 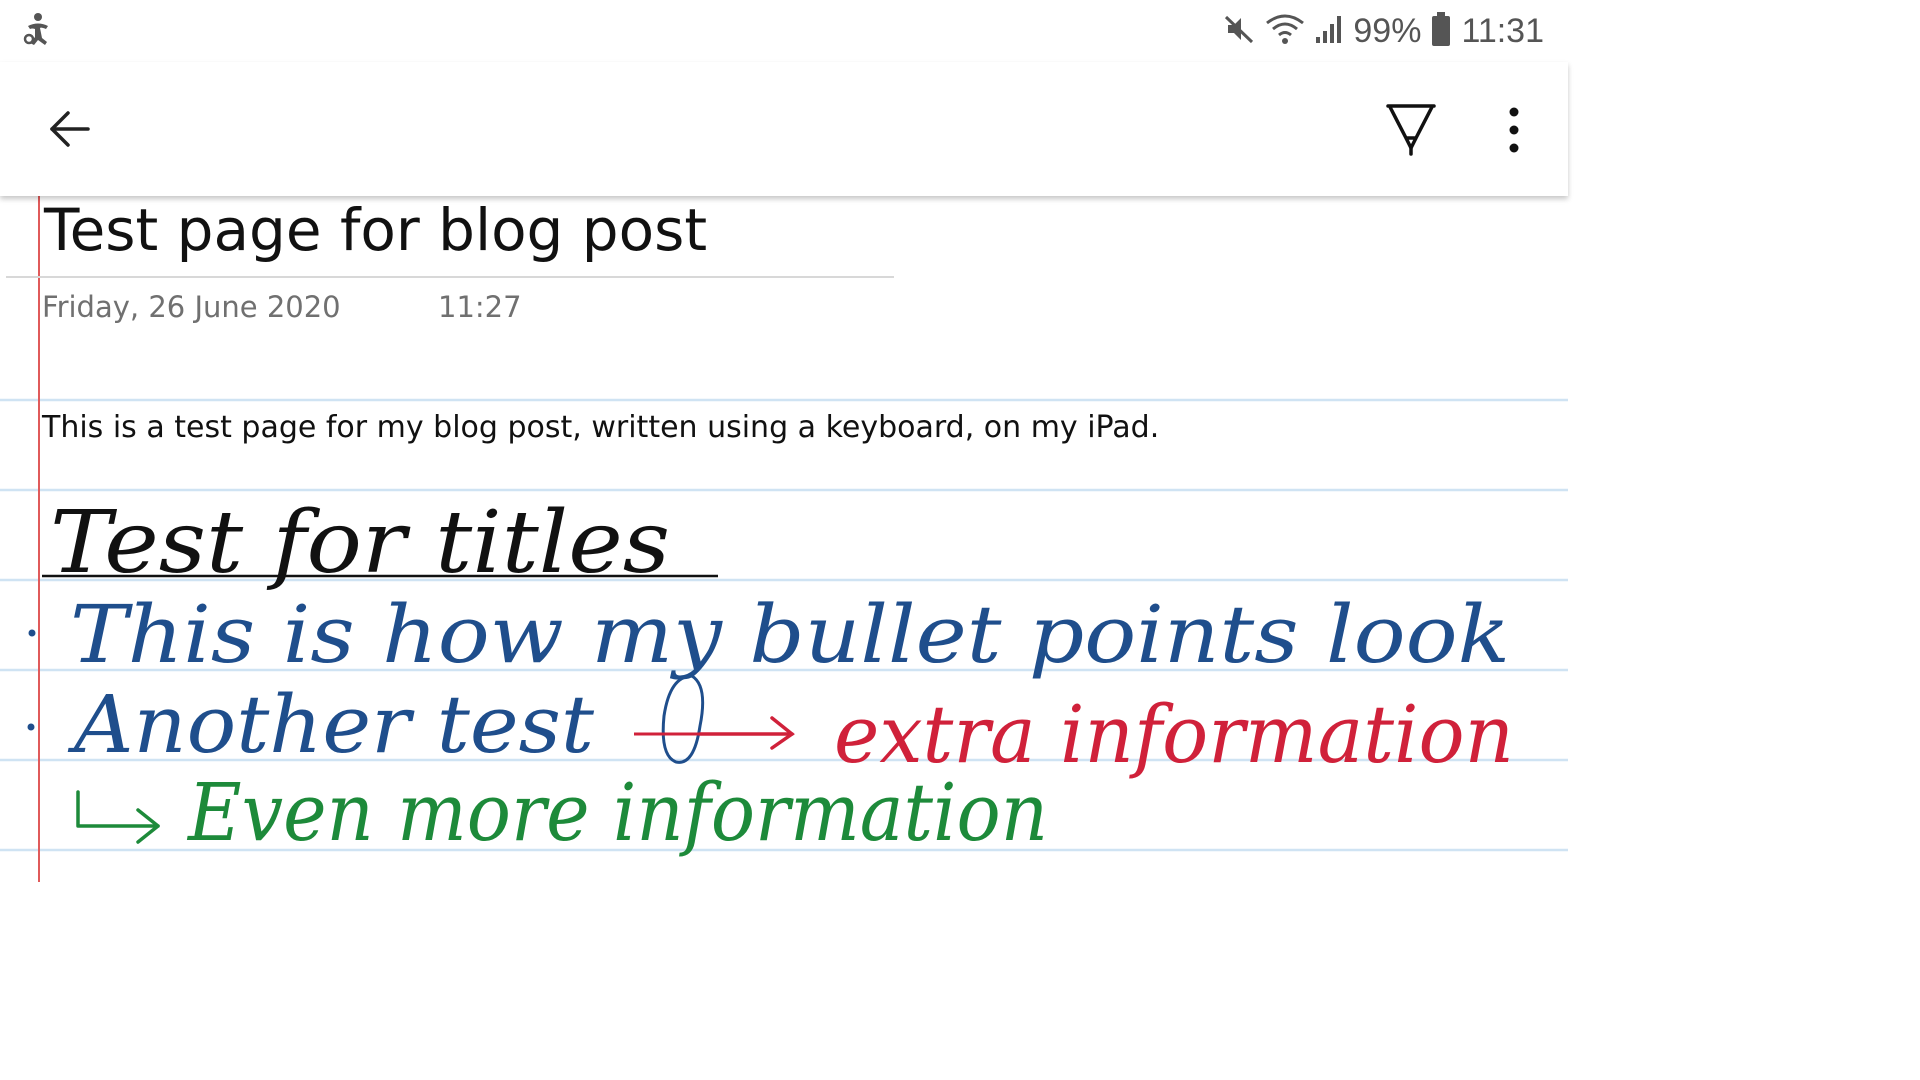 I want to click on draw-pen-button, so click(x=1411, y=129).